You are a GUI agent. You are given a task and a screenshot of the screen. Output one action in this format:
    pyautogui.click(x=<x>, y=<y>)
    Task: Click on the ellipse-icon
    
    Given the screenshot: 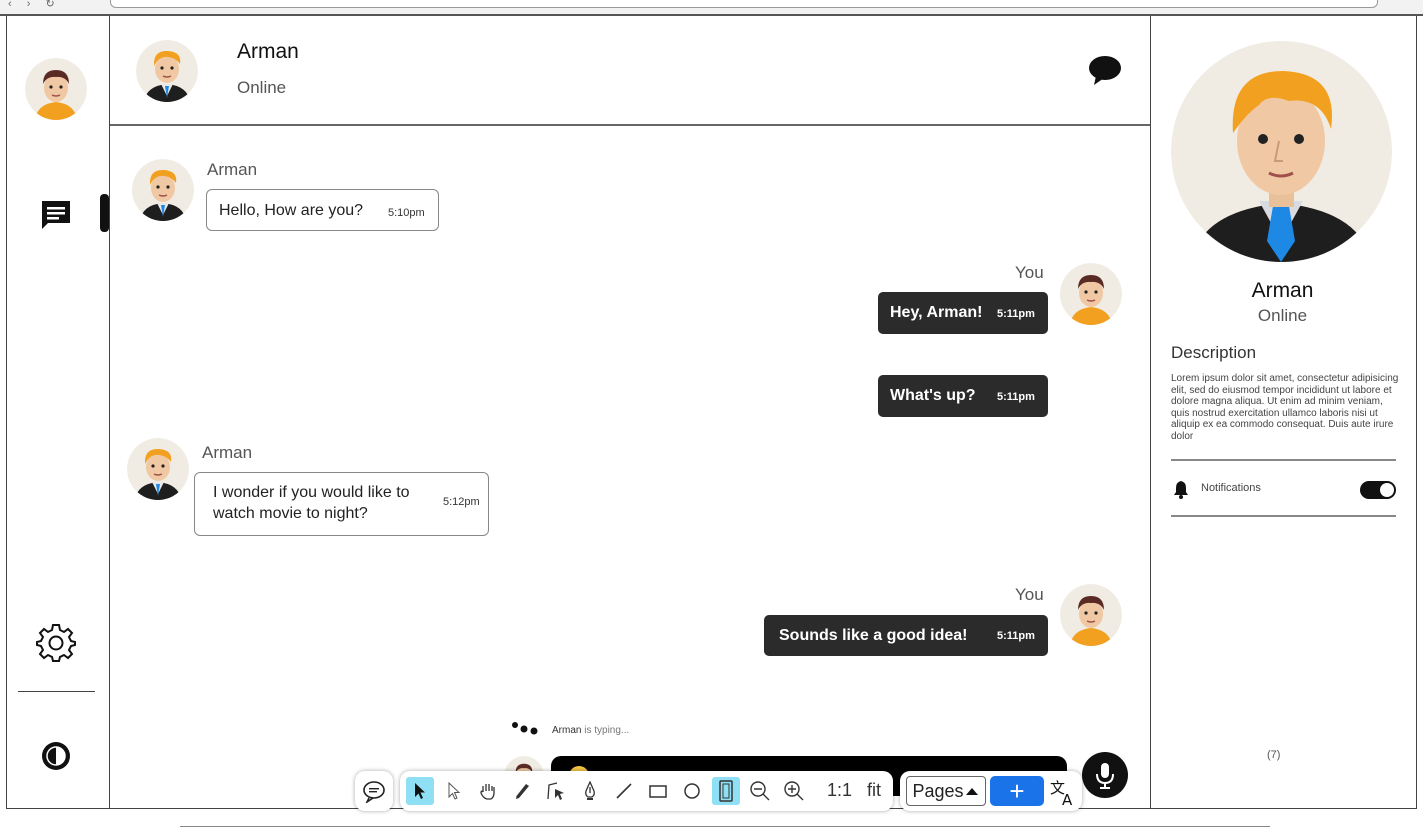 What is the action you would take?
    pyautogui.click(x=692, y=791)
    